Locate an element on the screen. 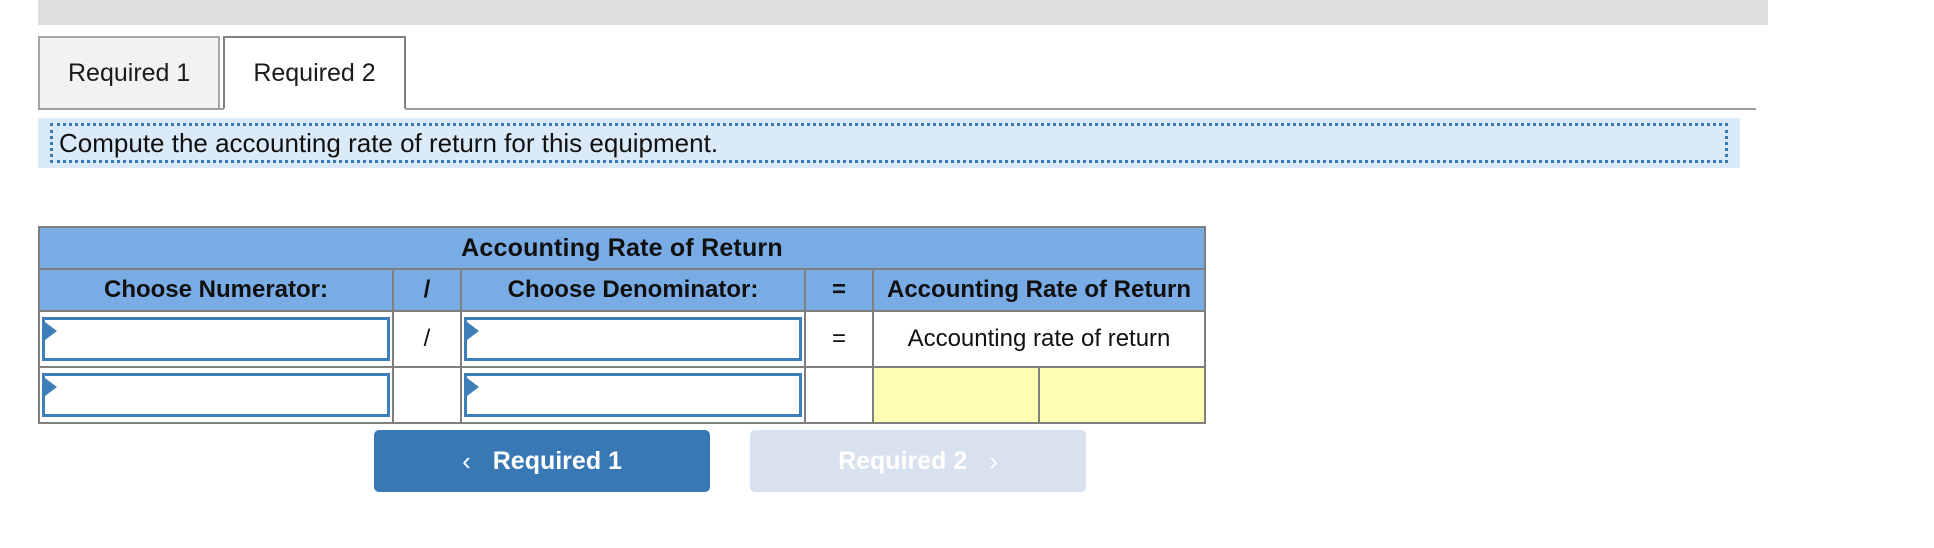 This screenshot has height=548, width=1934. next-required-2-button: Required 2 › is located at coordinates (918, 461).